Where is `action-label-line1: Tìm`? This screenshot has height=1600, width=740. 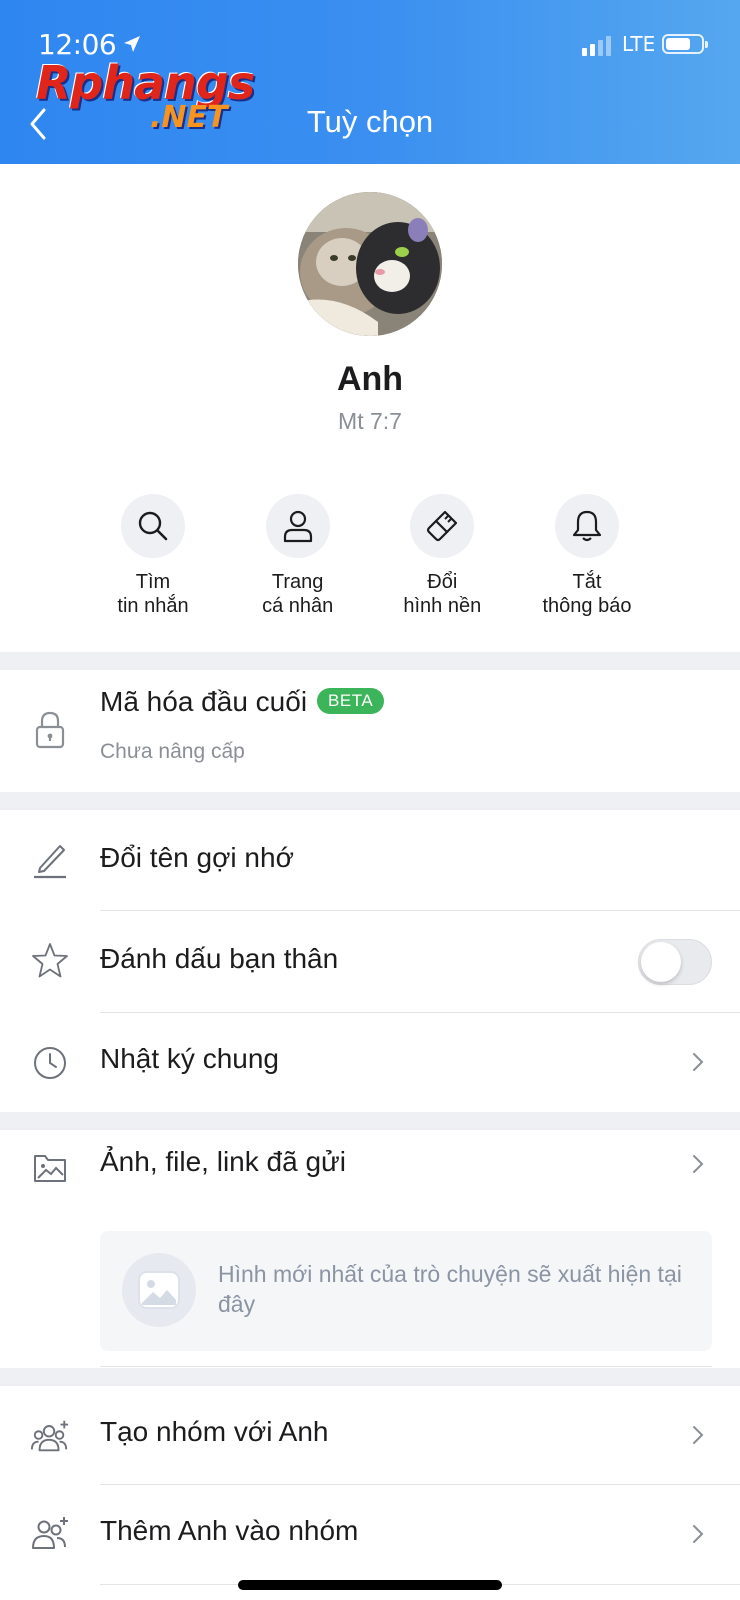
action-label-line1: Tìm is located at coordinates (153, 582).